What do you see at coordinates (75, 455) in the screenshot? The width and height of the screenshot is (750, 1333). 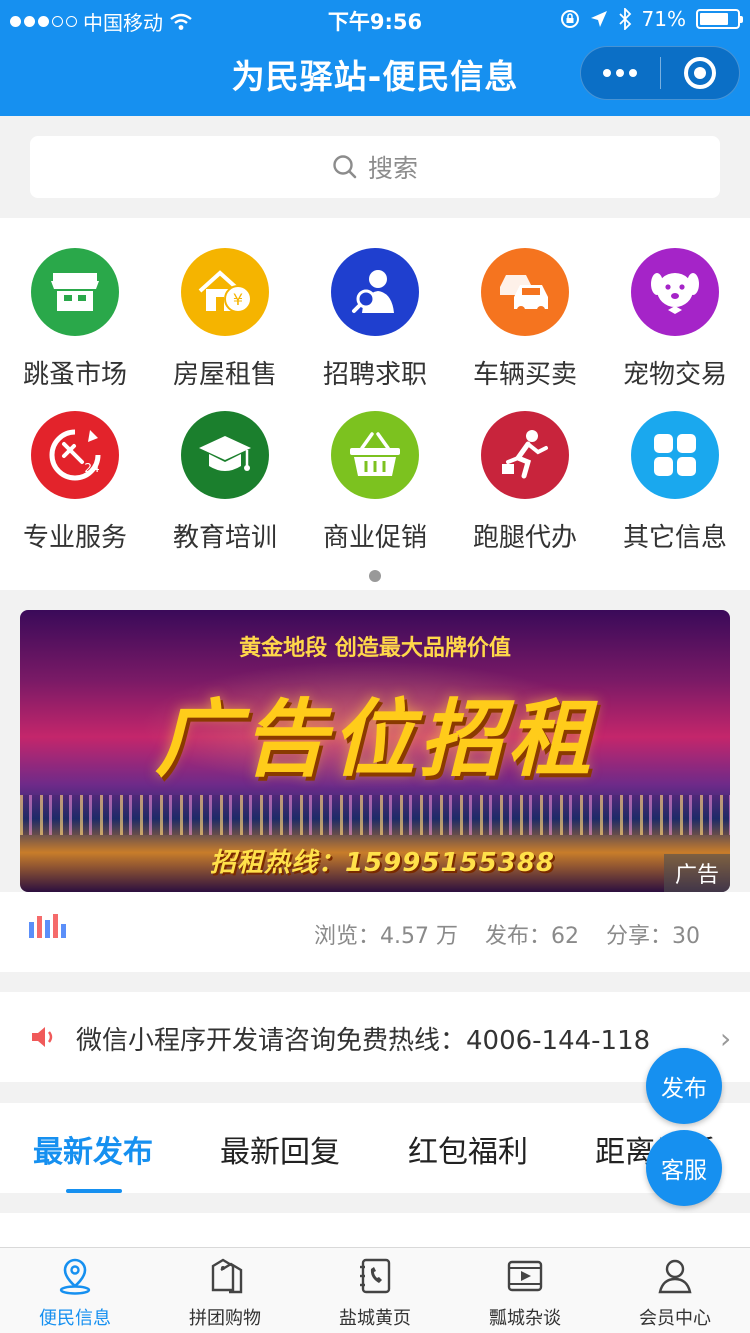 I see `service-24-icon: 24` at bounding box center [75, 455].